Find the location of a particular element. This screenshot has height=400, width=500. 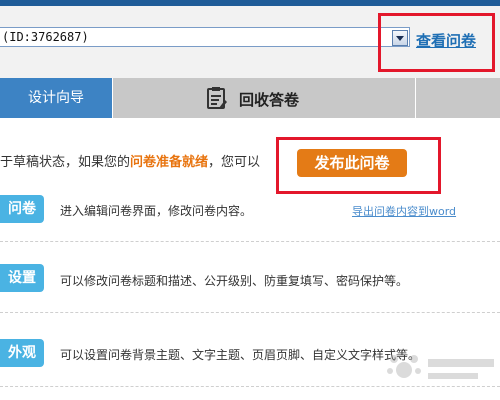

status-highlight: 问卷准备就绪 is located at coordinates (169, 162).